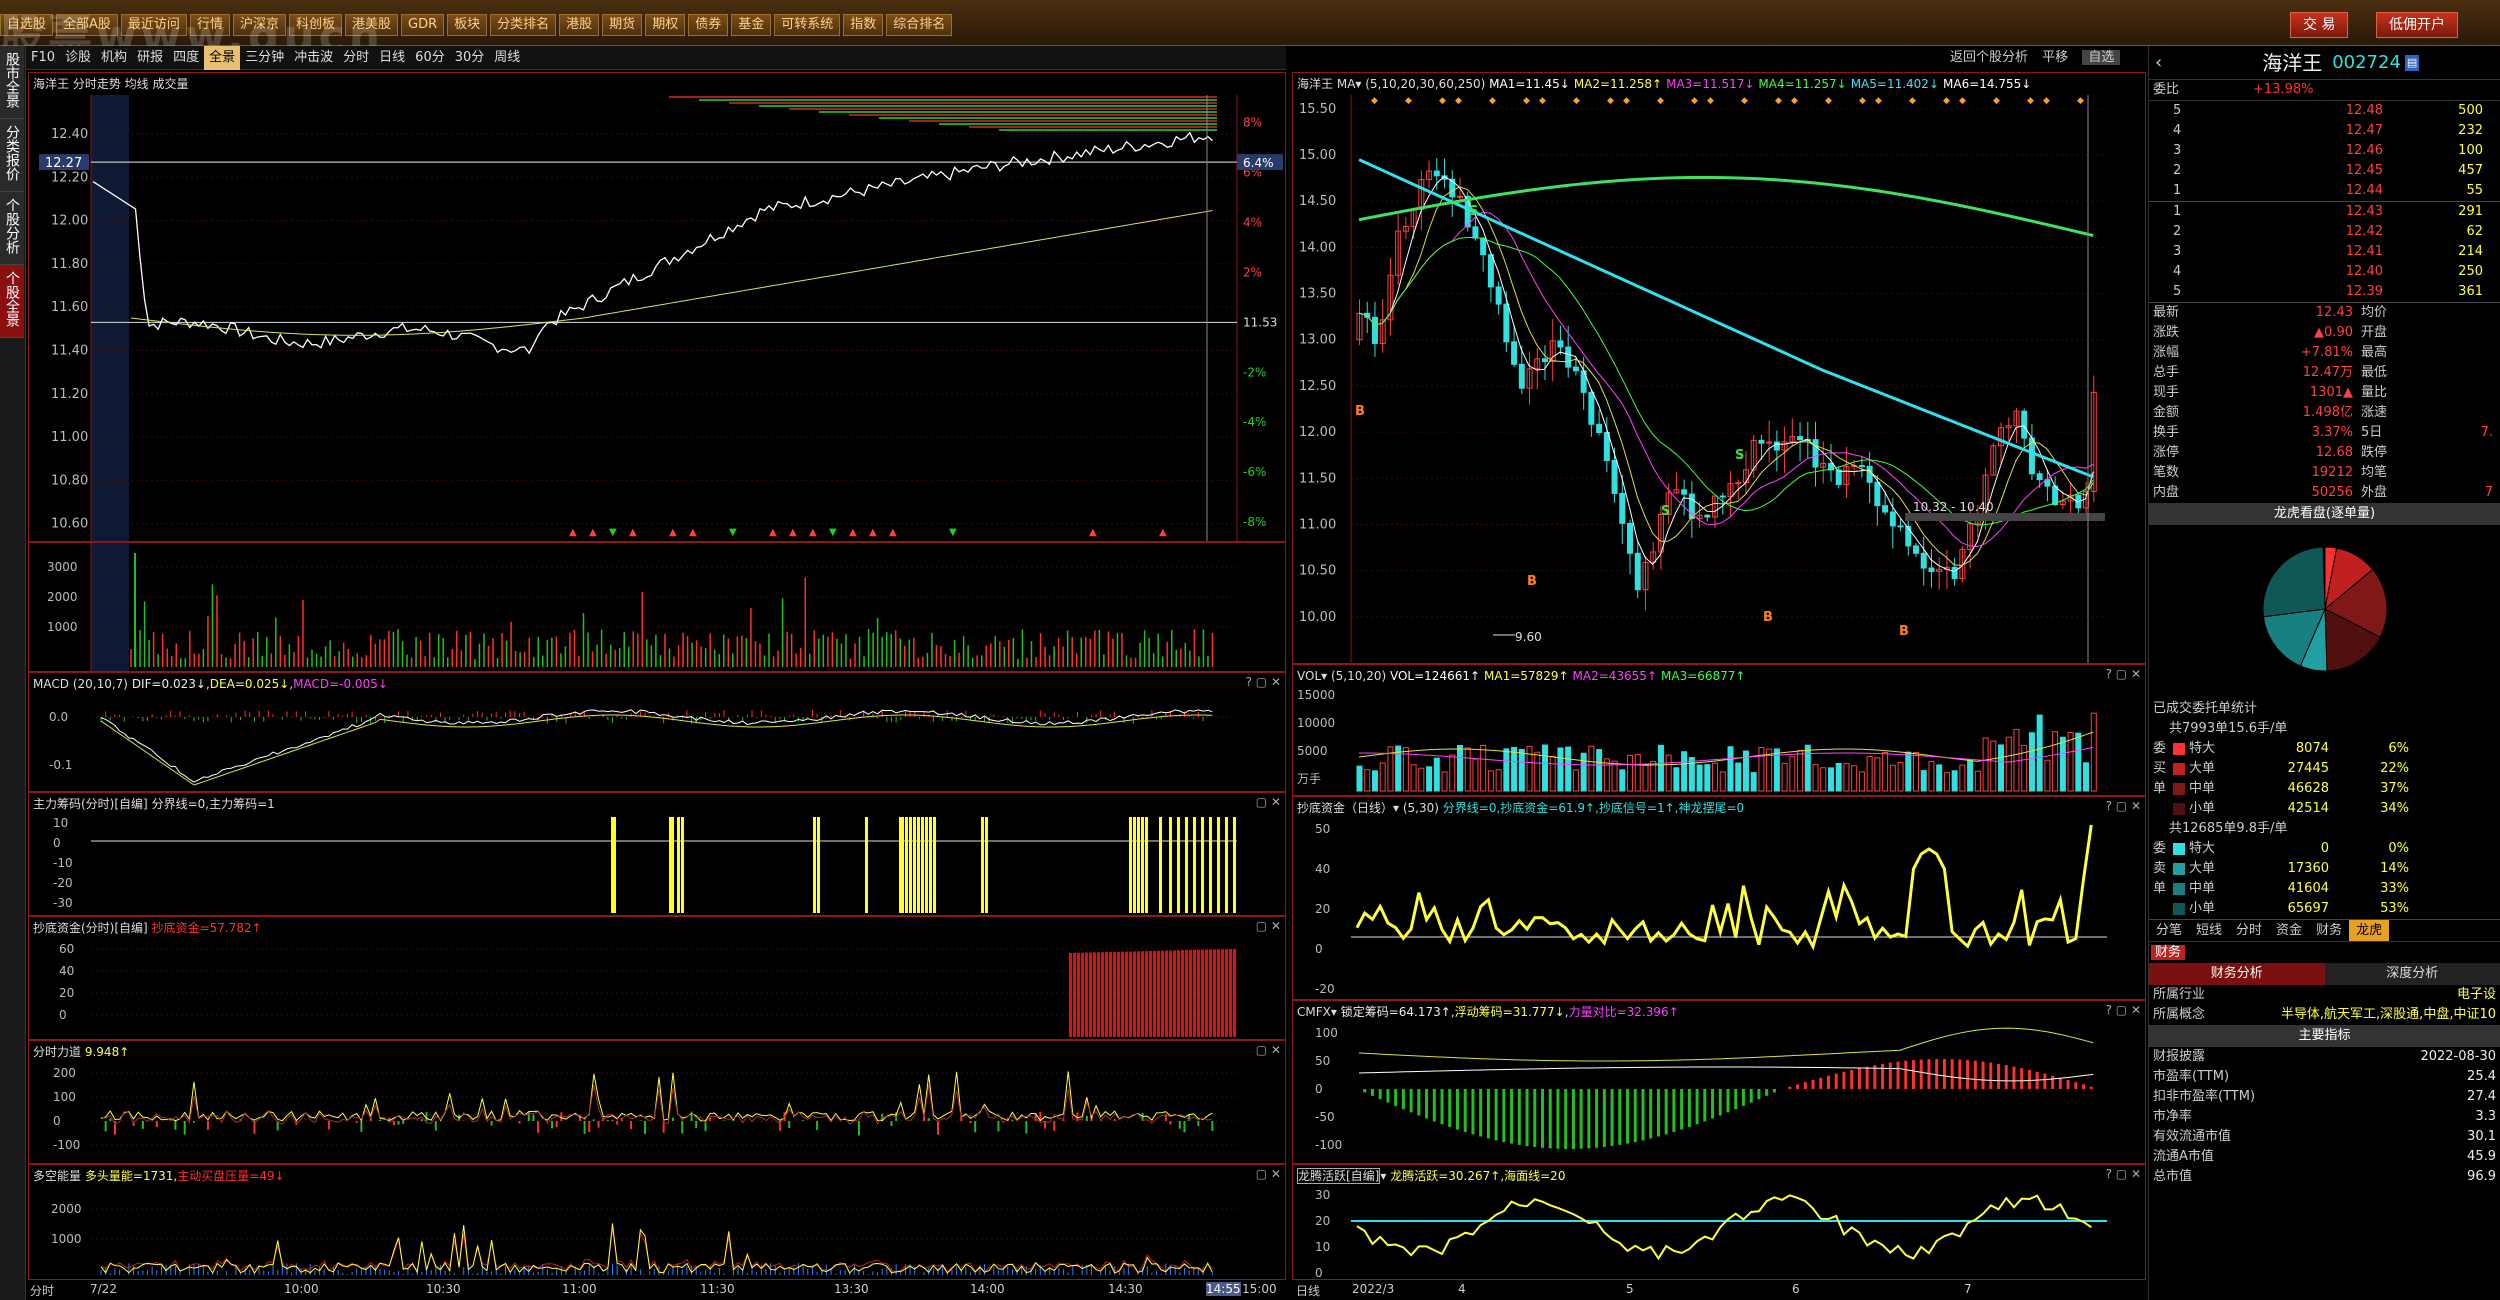 The width and height of the screenshot is (2500, 1300). I want to click on bottom-tab: 分笔, so click(2169, 930).